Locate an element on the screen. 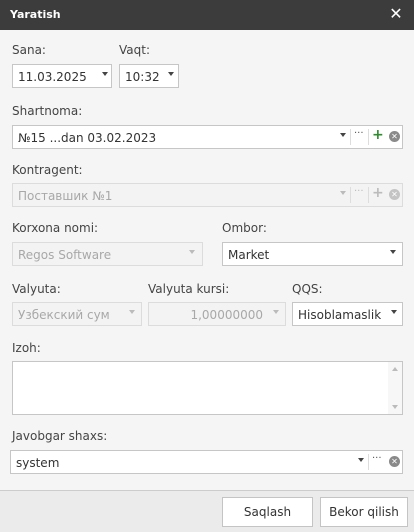 Image resolution: width=414 pixels, height=532 pixels. valyuta-kursi-value: 1,00000000 is located at coordinates (226, 315).